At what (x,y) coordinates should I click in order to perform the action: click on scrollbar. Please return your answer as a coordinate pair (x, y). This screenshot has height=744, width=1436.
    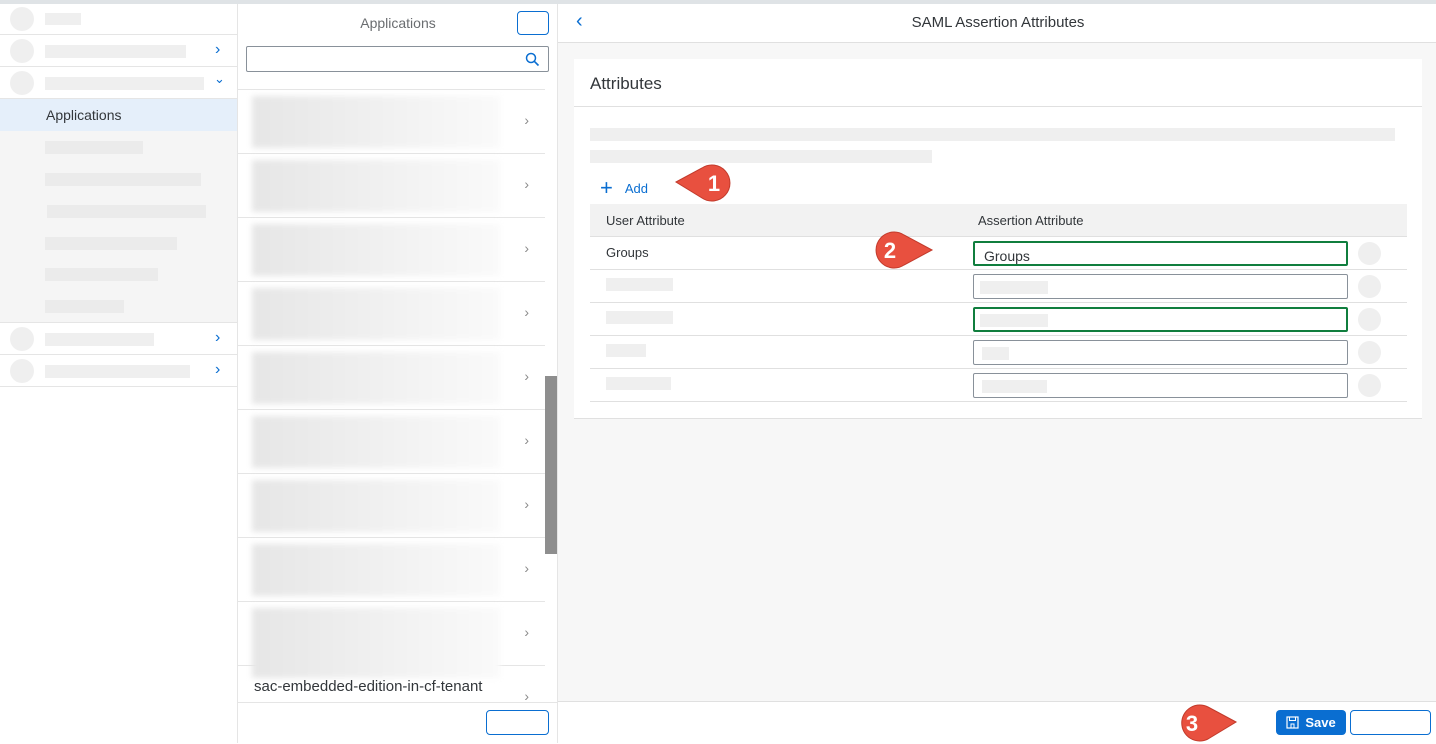
    Looking at the image, I should click on (551, 465).